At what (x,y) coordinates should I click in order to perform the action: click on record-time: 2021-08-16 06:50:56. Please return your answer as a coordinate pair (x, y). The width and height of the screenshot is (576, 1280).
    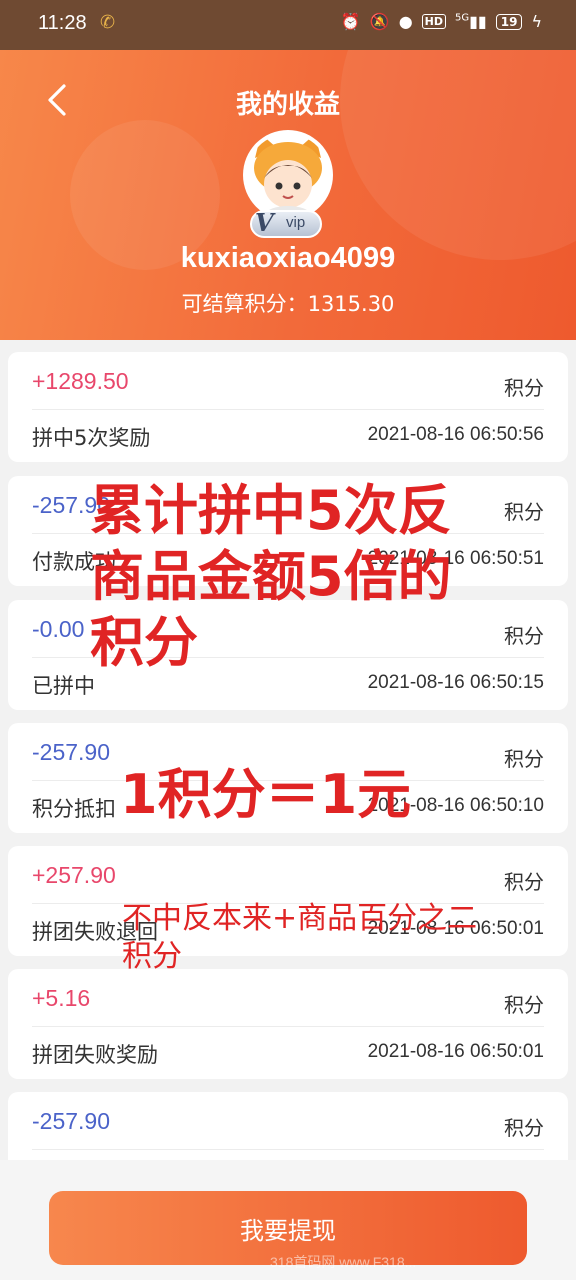
    Looking at the image, I should click on (455, 434).